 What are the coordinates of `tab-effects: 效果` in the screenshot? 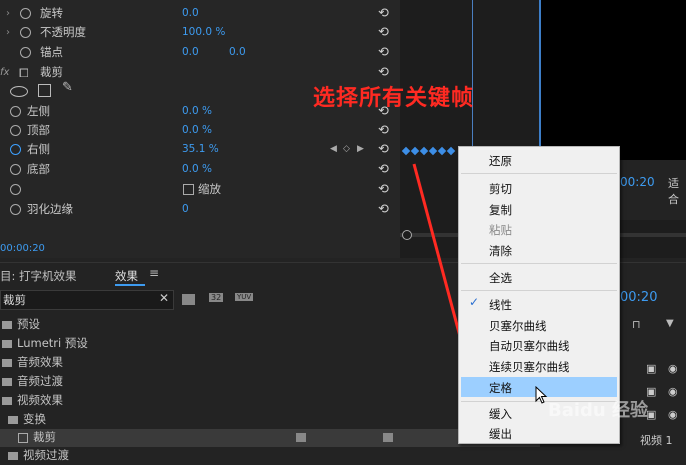 It's located at (126, 276).